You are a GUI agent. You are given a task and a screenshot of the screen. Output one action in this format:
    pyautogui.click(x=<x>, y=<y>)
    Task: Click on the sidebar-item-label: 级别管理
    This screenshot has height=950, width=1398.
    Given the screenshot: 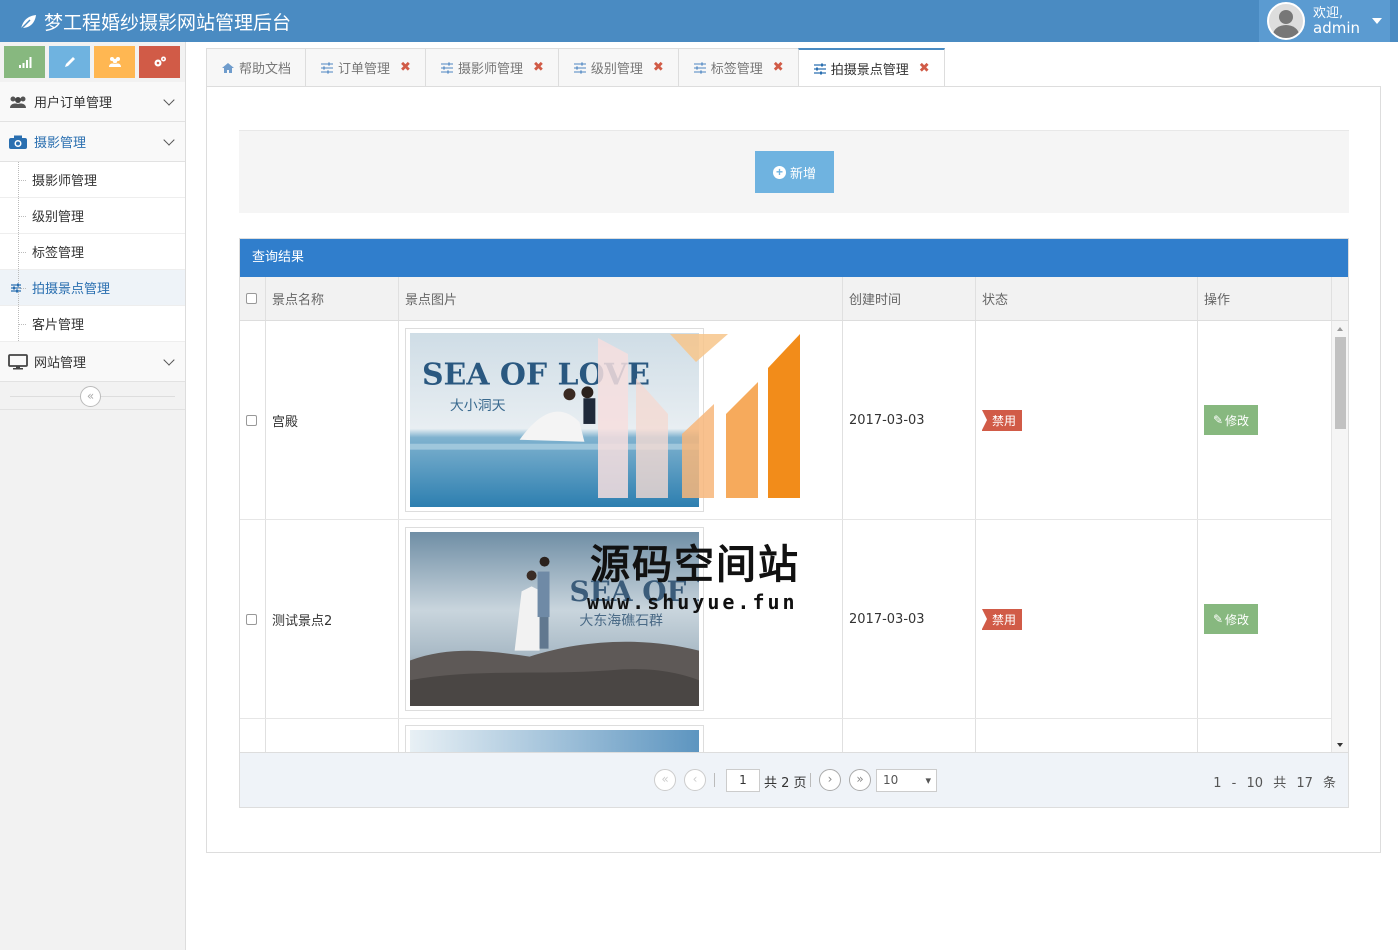 What is the action you would take?
    pyautogui.click(x=58, y=217)
    